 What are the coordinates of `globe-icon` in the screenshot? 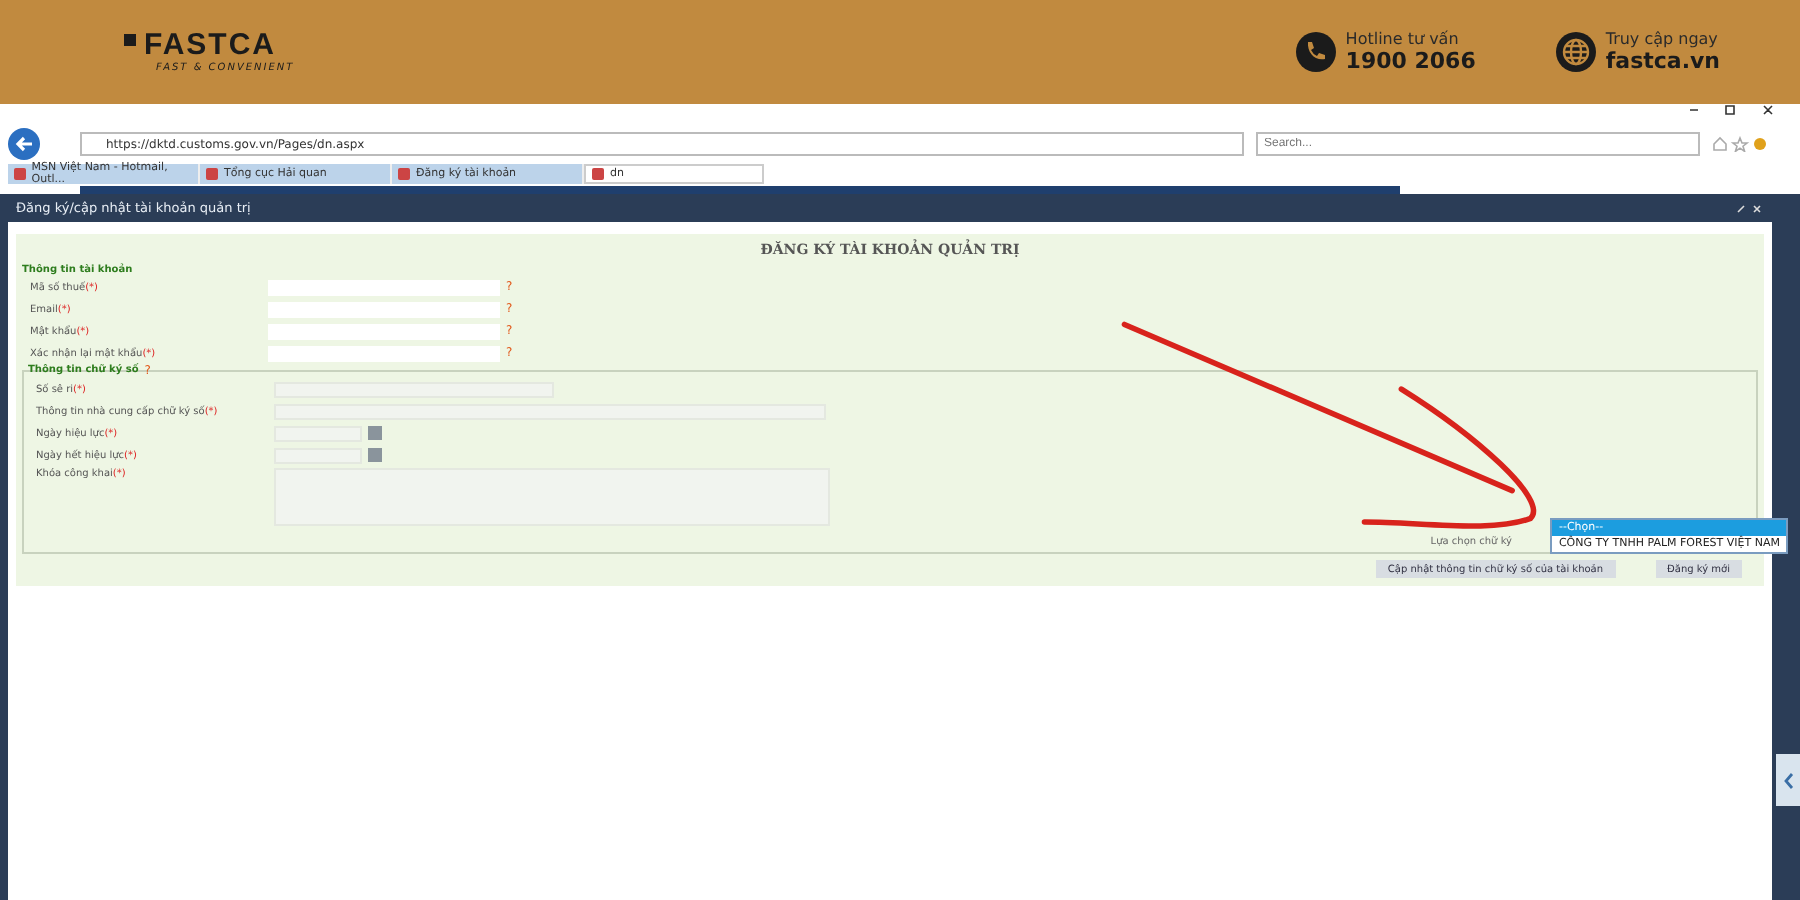 It's located at (1575, 52).